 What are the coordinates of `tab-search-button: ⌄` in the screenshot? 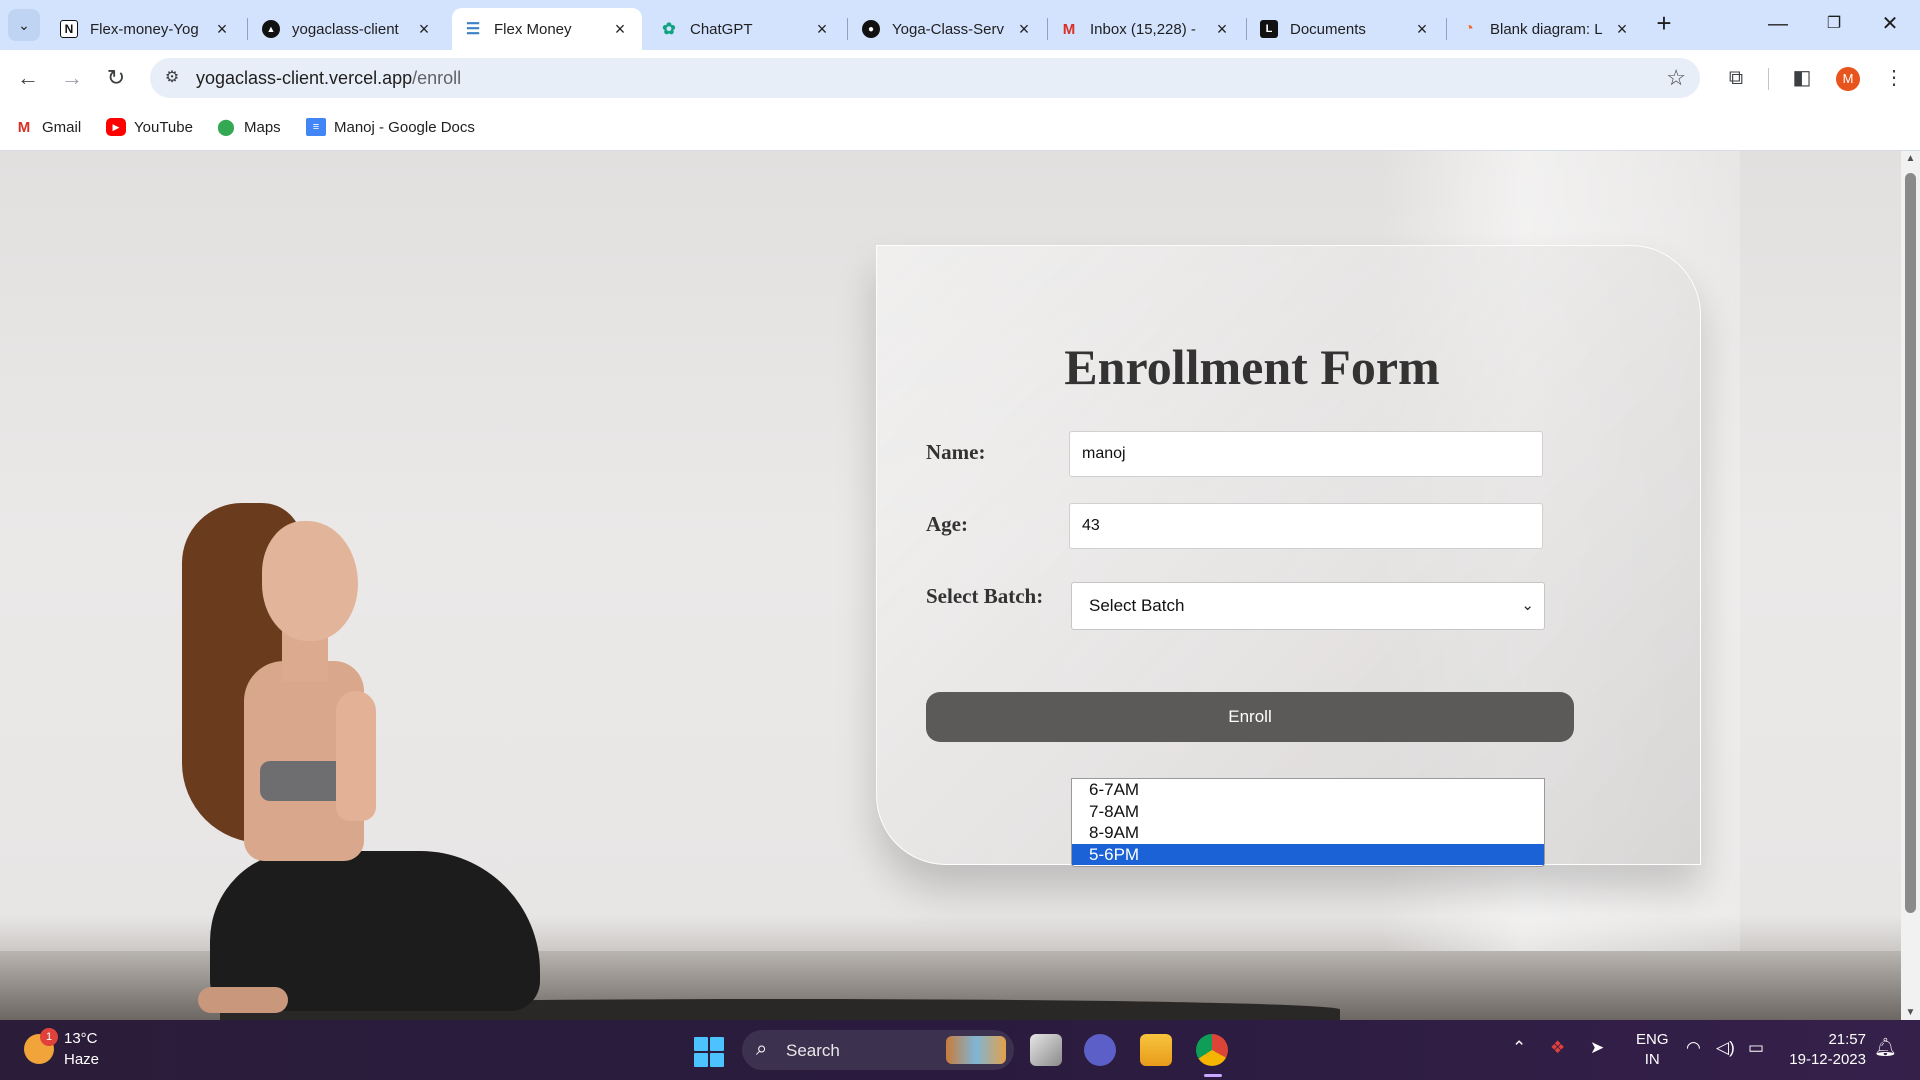 It's located at (24, 25).